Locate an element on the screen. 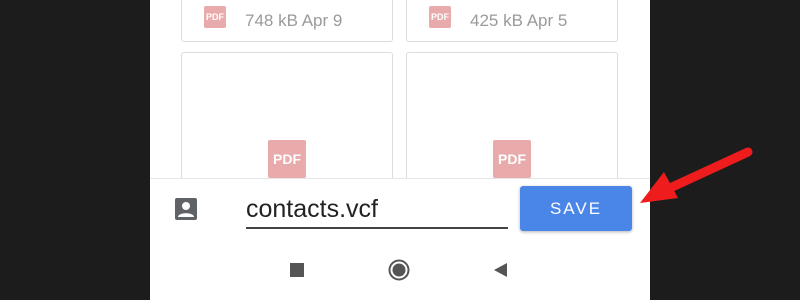 The image size is (800, 300). file-card: PDF 425 kB Apr 5 is located at coordinates (512, 21).